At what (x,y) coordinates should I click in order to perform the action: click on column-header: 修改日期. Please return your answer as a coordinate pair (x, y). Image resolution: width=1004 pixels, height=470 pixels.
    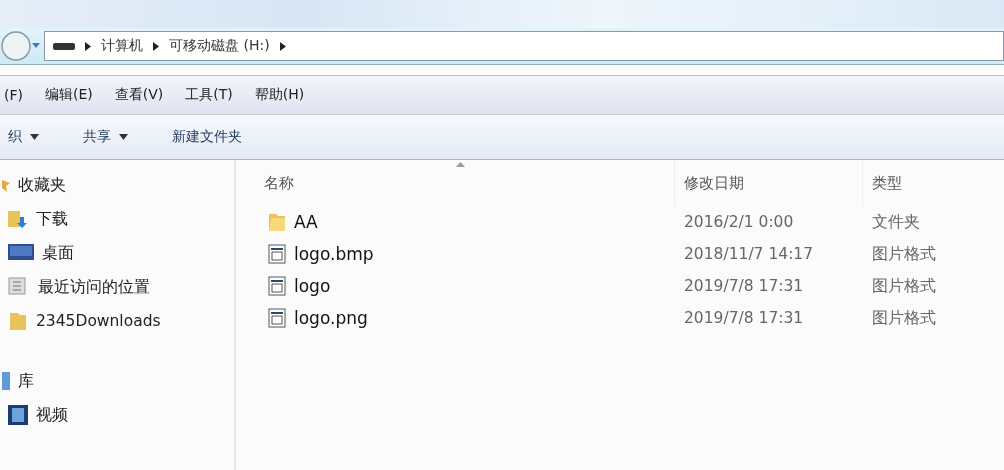
    Looking at the image, I should click on (768, 183).